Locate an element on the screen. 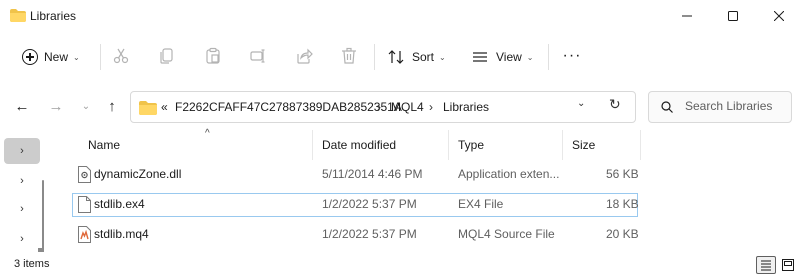  file-name: stdlib.mq4 is located at coordinates (121, 234).